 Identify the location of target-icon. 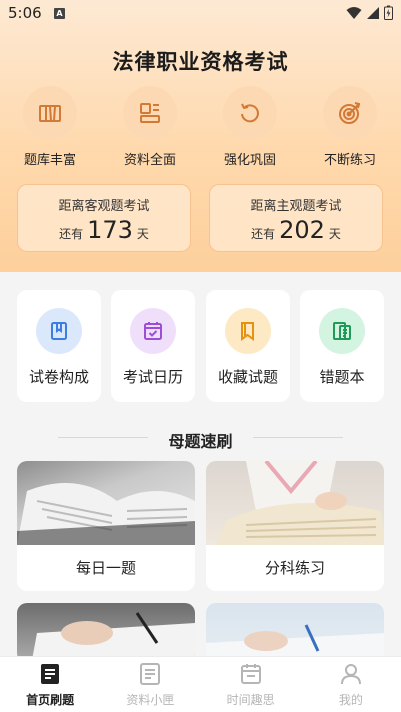
(350, 113).